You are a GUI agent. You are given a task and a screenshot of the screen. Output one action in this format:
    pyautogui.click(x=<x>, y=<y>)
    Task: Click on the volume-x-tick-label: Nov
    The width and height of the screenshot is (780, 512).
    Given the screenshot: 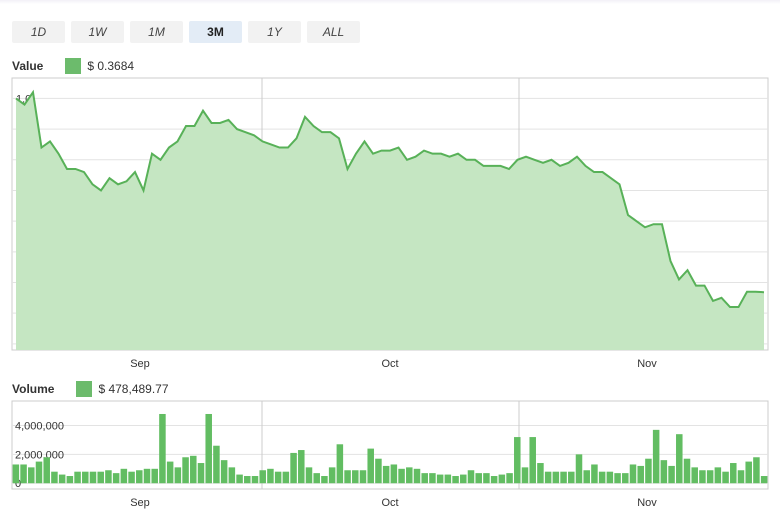 What is the action you would take?
    pyautogui.click(x=647, y=503)
    